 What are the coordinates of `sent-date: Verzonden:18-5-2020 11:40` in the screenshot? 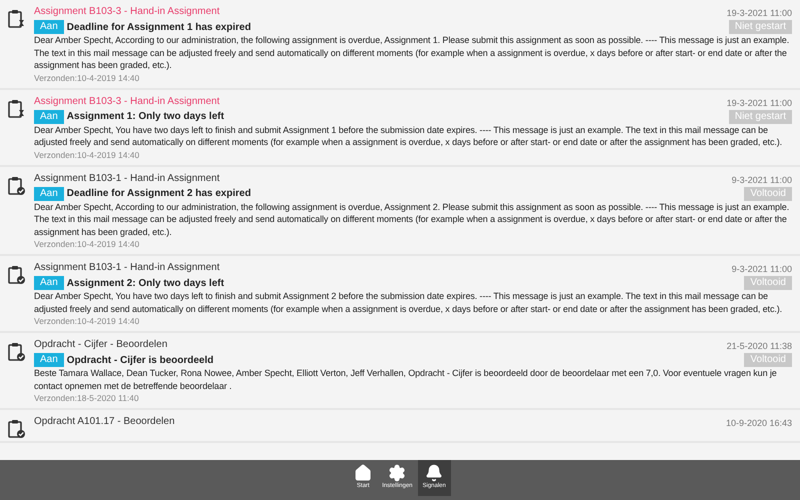 It's located at (87, 398).